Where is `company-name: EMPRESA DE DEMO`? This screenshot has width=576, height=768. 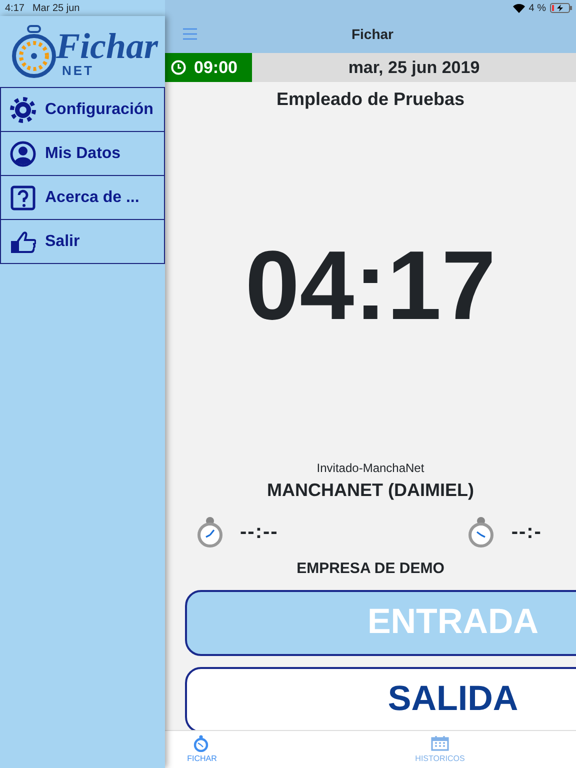 company-name: EMPRESA DE DEMO is located at coordinates (371, 569).